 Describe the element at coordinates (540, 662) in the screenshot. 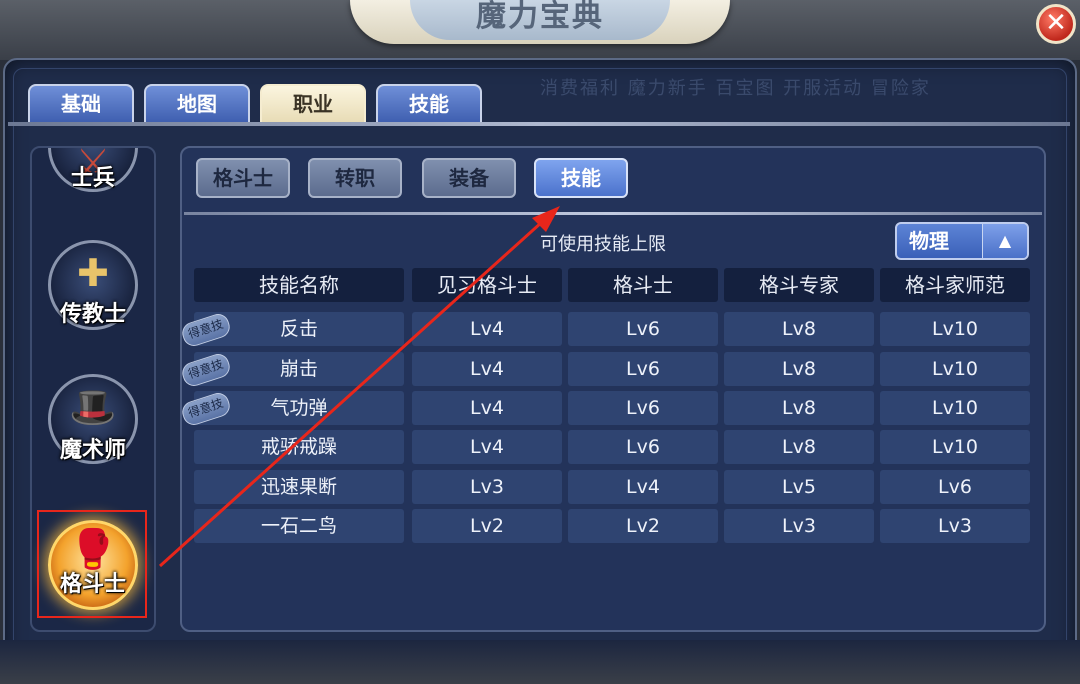

I see `bottom-strip` at that location.